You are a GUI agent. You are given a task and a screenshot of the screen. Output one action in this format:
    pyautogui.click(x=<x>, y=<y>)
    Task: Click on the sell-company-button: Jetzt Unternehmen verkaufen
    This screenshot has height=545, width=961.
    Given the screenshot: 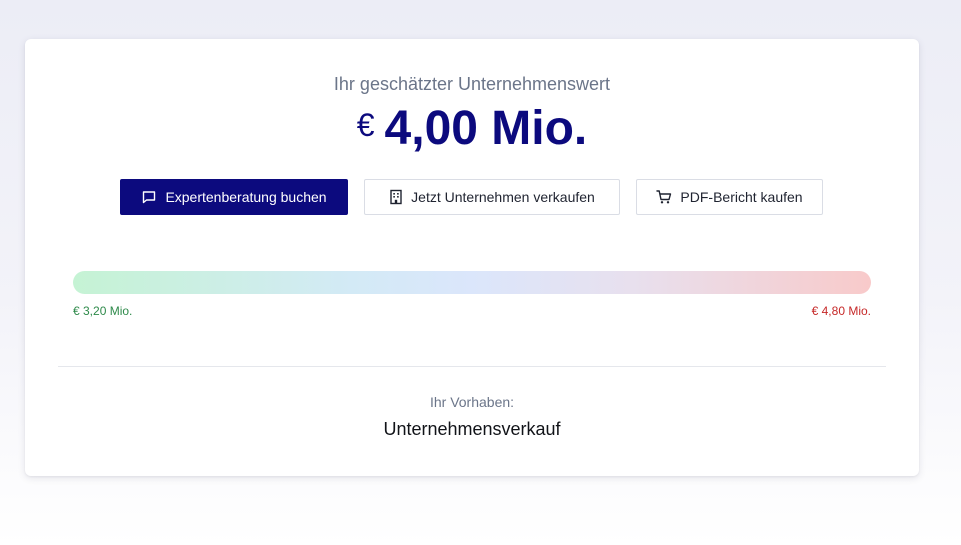 What is the action you would take?
    pyautogui.click(x=492, y=197)
    